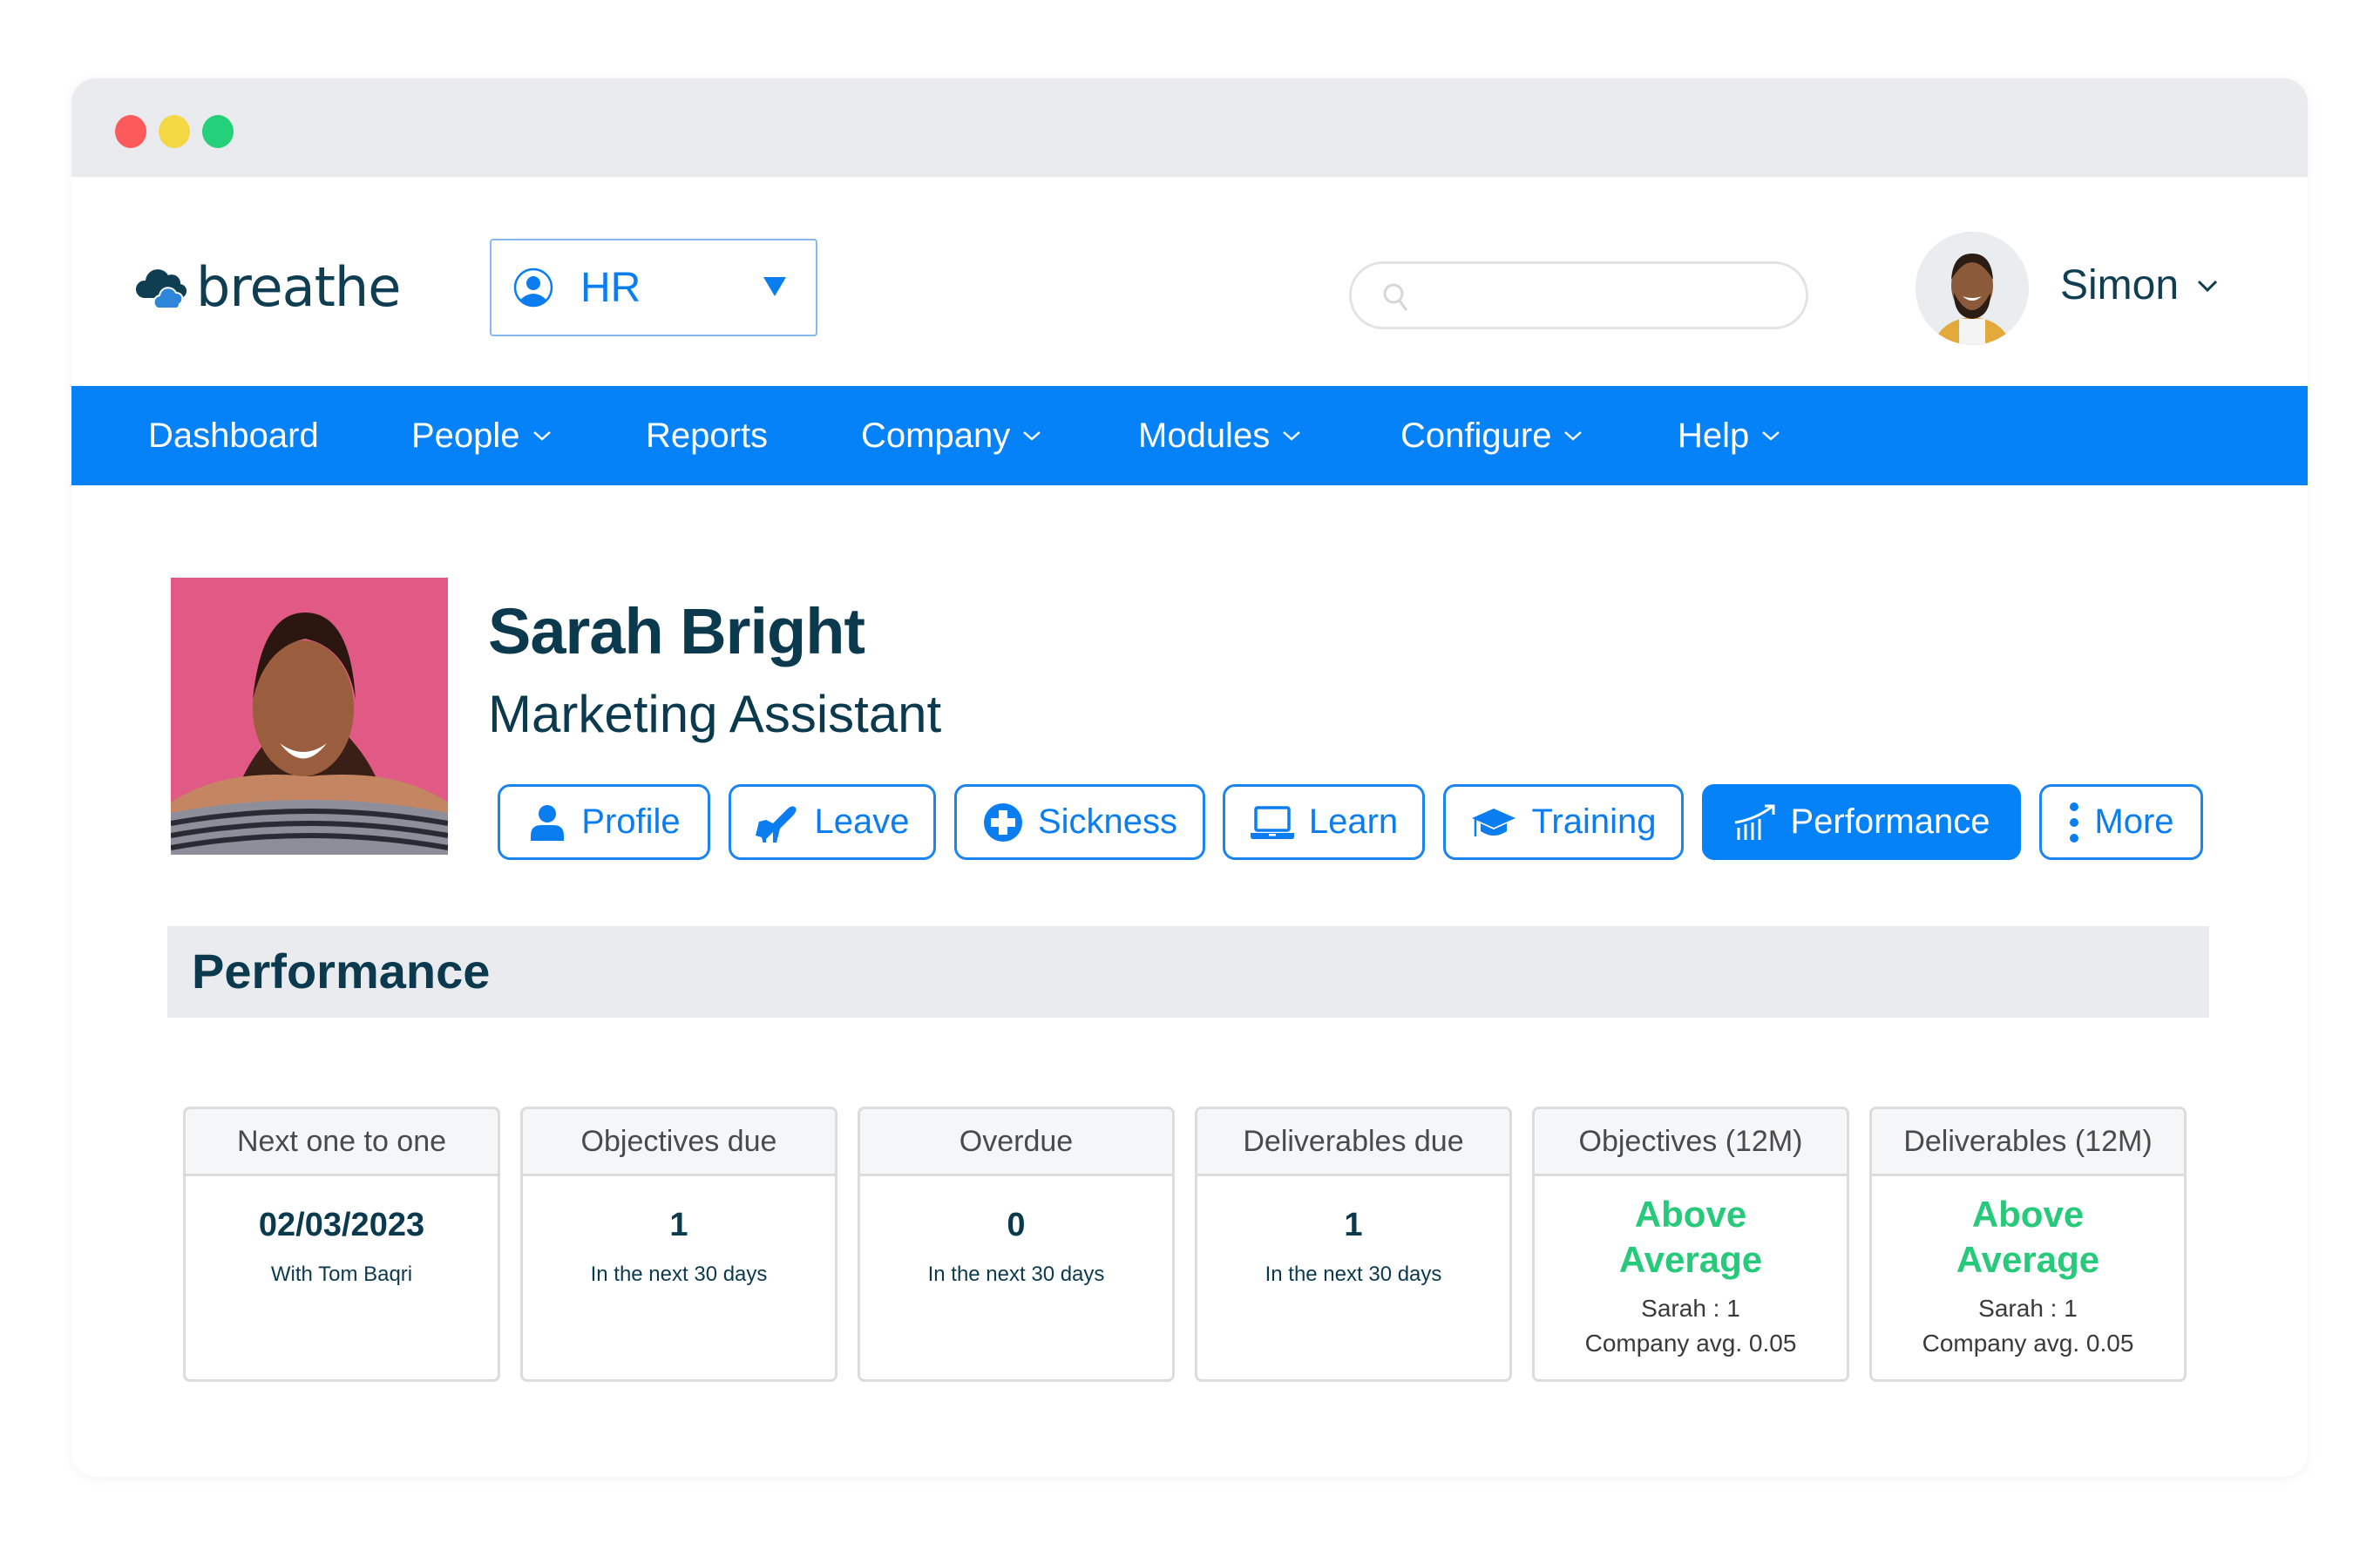 The image size is (2380, 1557). What do you see at coordinates (161, 289) in the screenshot?
I see `cloud-logo-icon` at bounding box center [161, 289].